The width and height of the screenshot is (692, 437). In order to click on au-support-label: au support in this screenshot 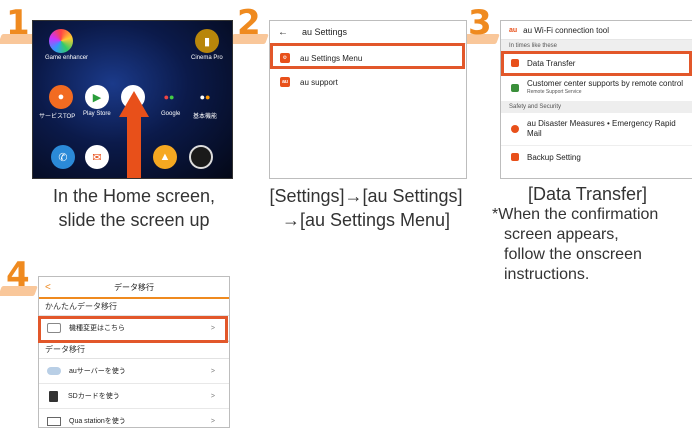, I will do `click(319, 82)`.